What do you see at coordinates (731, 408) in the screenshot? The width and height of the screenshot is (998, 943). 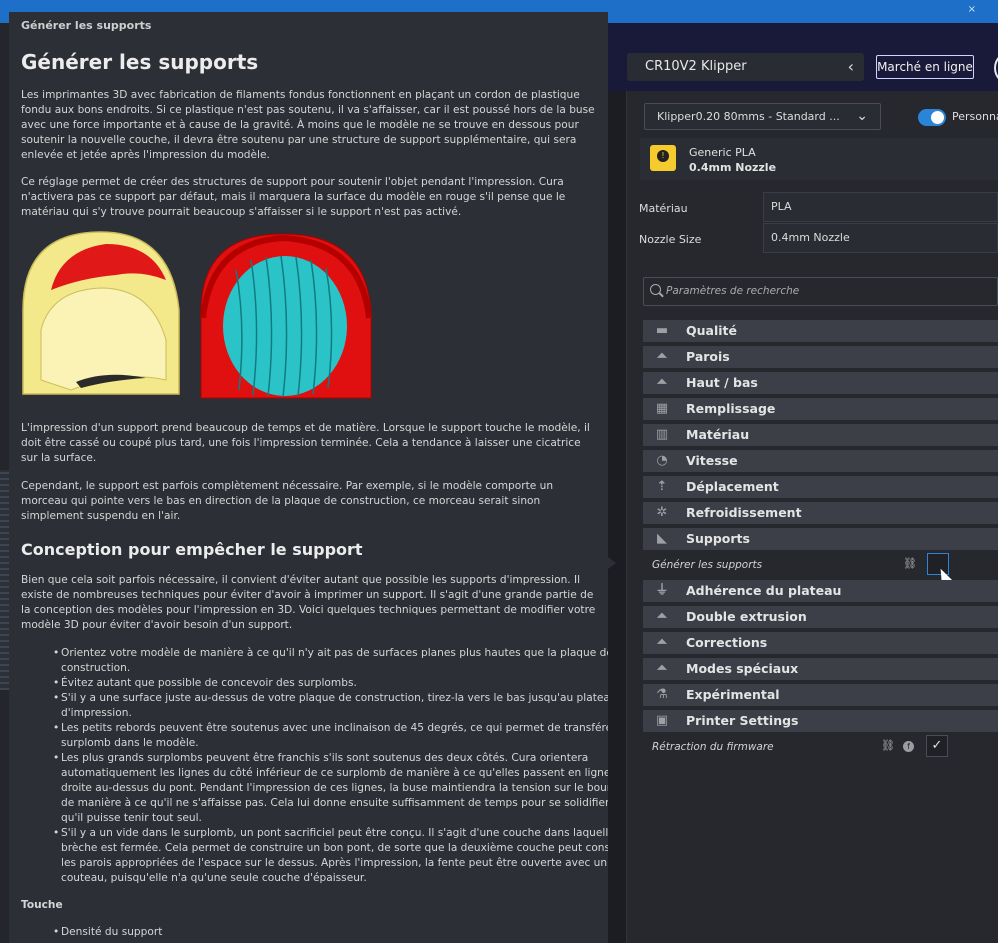 I see `category-label: Remplissage` at bounding box center [731, 408].